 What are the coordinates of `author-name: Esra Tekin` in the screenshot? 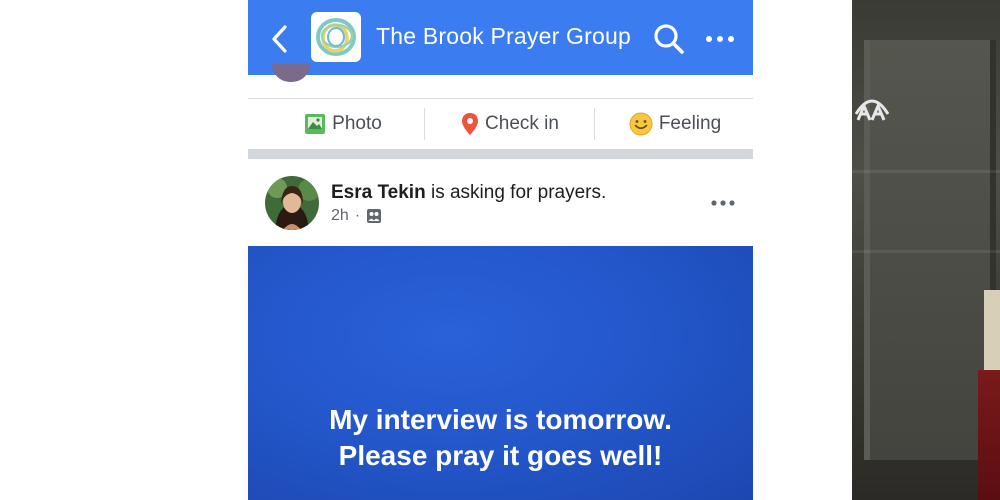 It's located at (378, 192).